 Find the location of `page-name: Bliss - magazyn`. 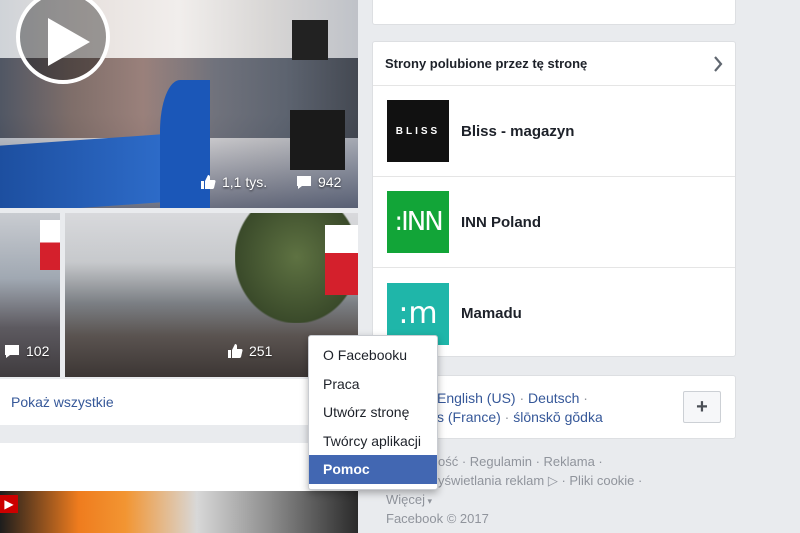

page-name: Bliss - magazyn is located at coordinates (517, 131).